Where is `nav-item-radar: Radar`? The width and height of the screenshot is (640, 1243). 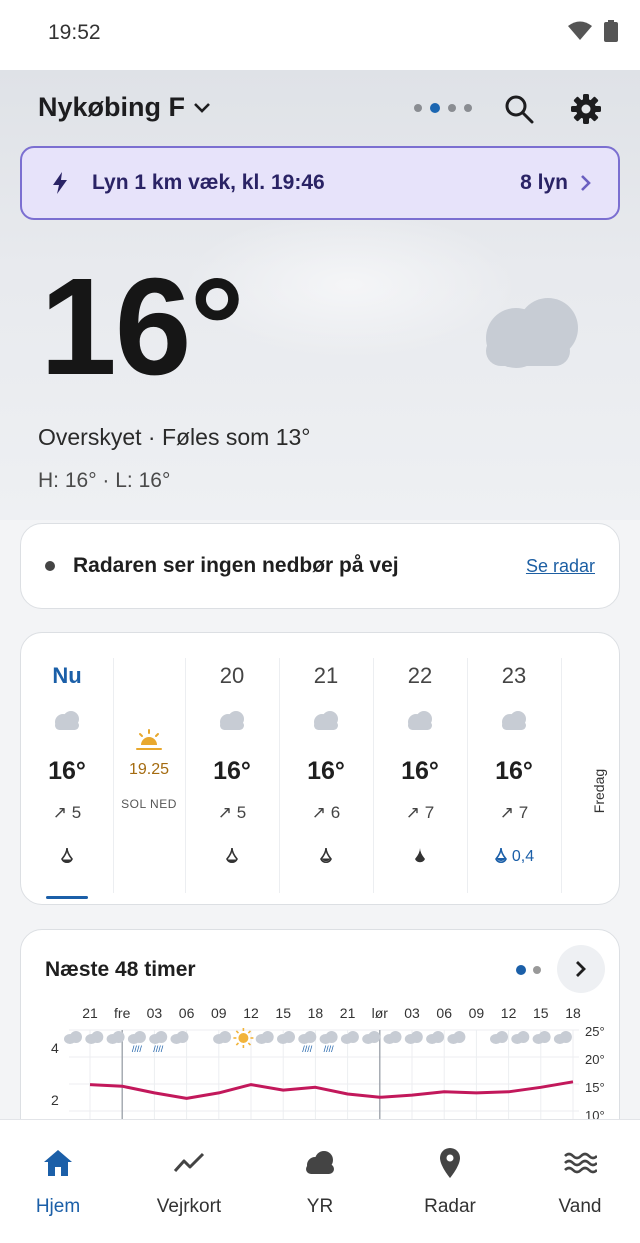 nav-item-radar: Radar is located at coordinates (450, 1181).